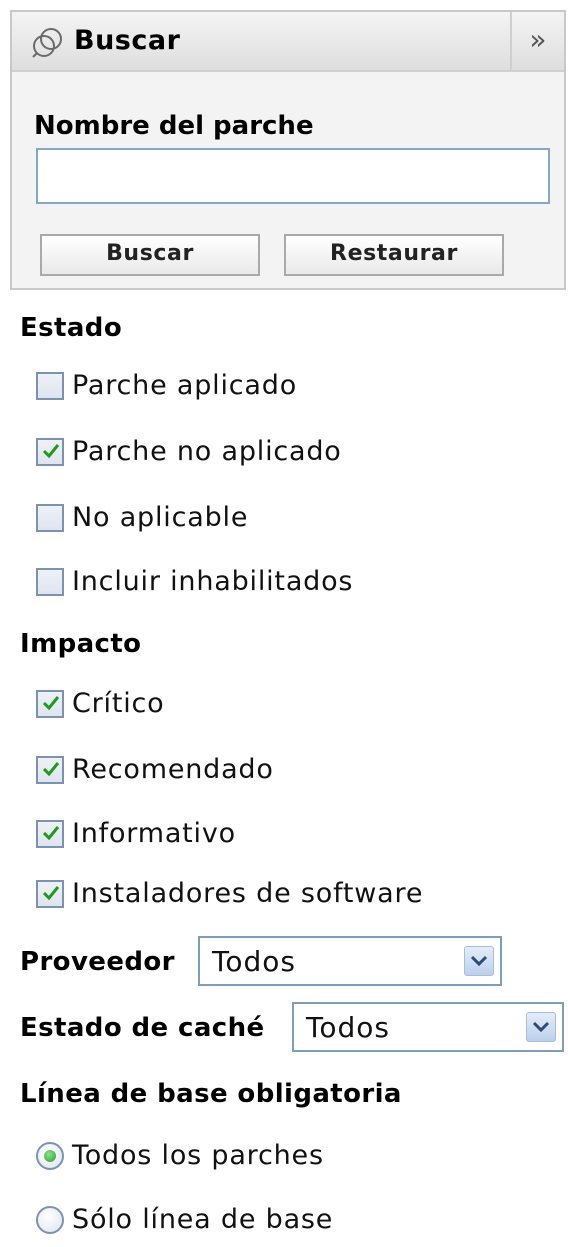 The image size is (568, 1247). Describe the element at coordinates (350, 961) in the screenshot. I see `proveedor-select: Todos` at that location.